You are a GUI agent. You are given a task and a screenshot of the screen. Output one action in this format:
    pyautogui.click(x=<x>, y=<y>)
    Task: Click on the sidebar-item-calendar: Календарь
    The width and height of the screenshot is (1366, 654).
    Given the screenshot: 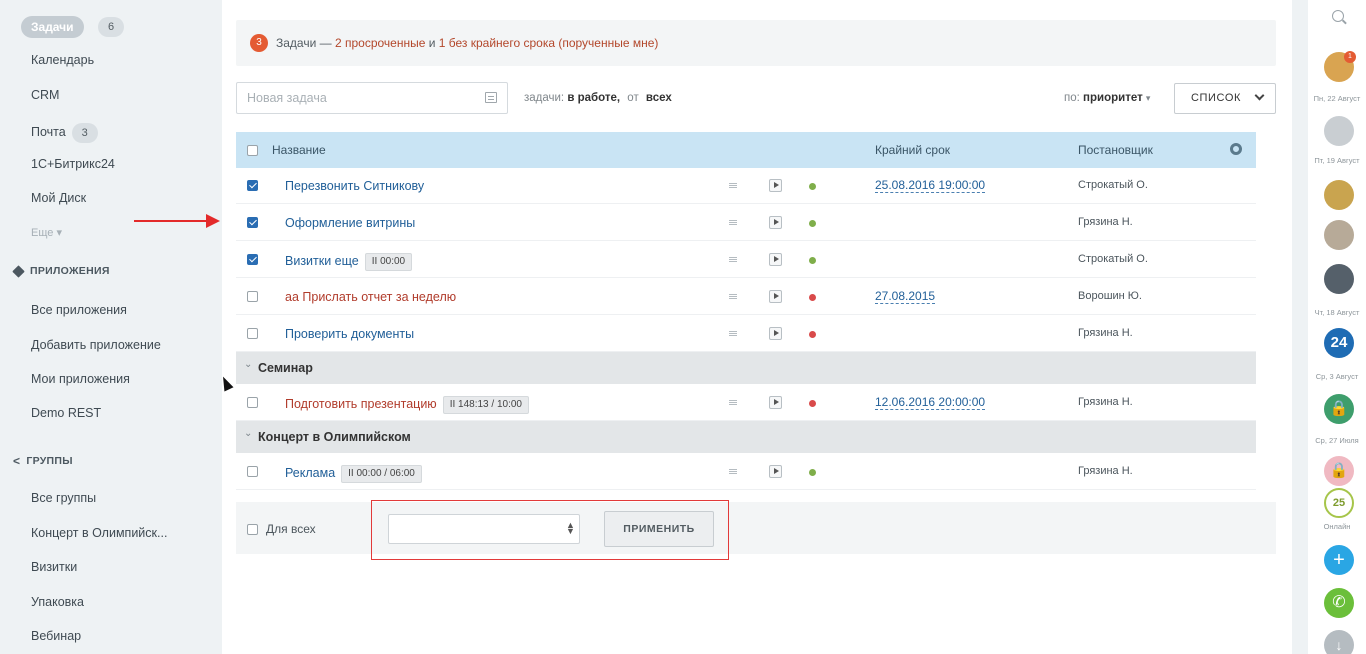 What is the action you would take?
    pyautogui.click(x=62, y=60)
    